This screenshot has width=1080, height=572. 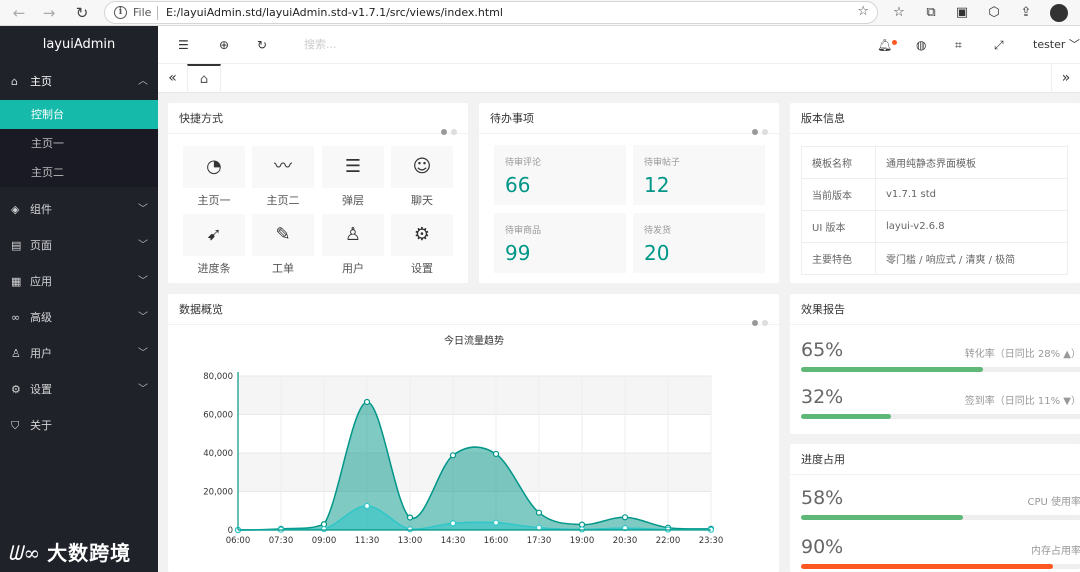 What do you see at coordinates (19, 13) in the screenshot?
I see `back-icon: ←` at bounding box center [19, 13].